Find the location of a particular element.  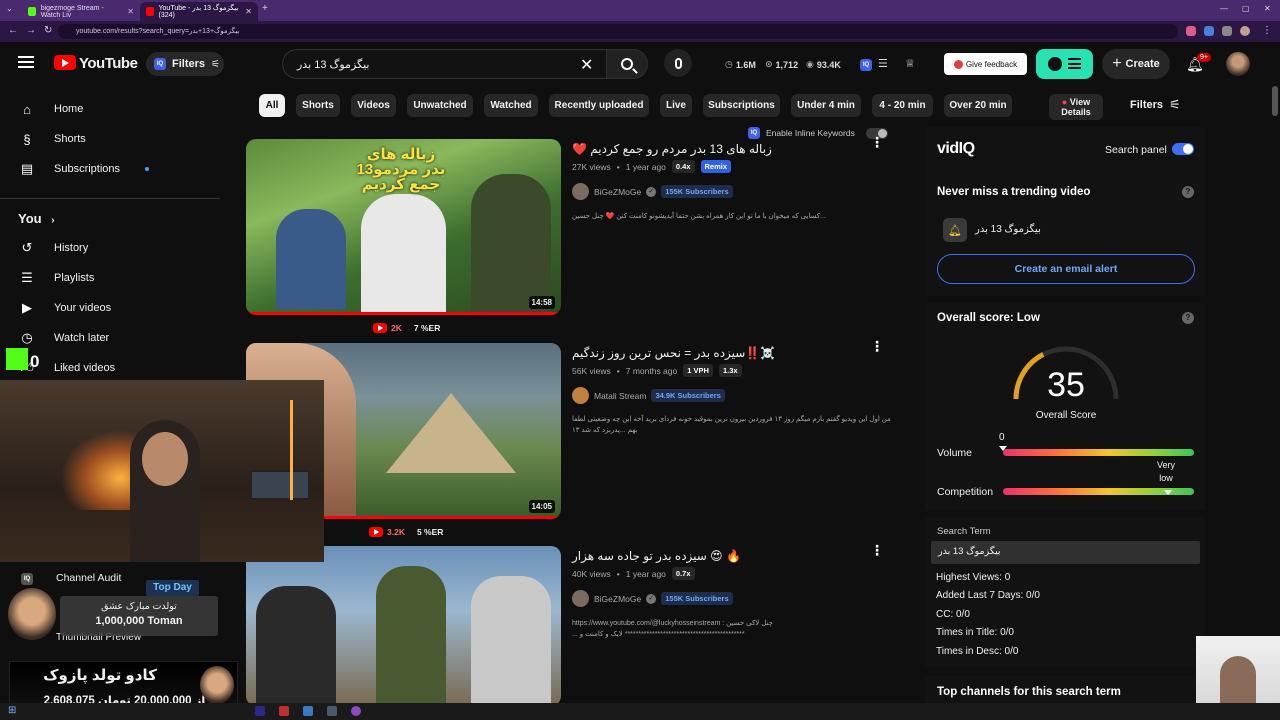

sidebar-item-watch-later: ◷ Watch later is located at coordinates (110, 338).